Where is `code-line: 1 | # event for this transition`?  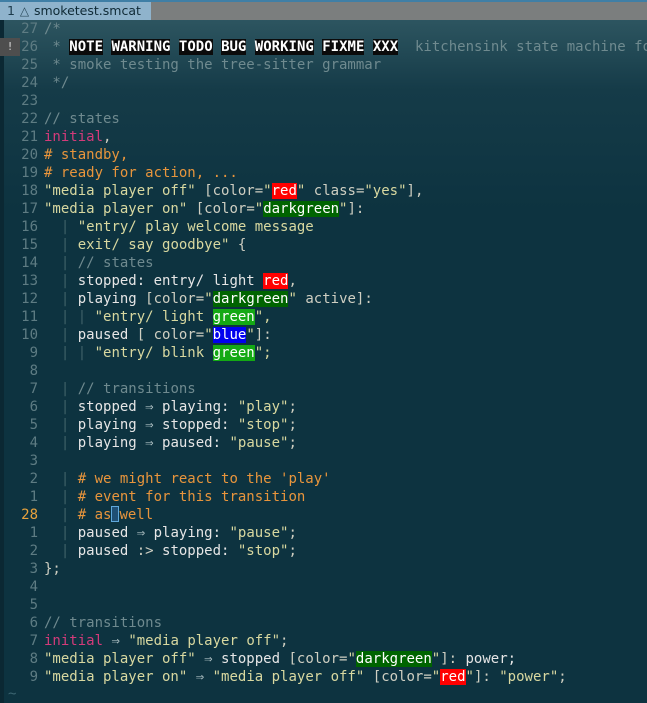 code-line: 1 | # event for this transition is located at coordinates (323, 497).